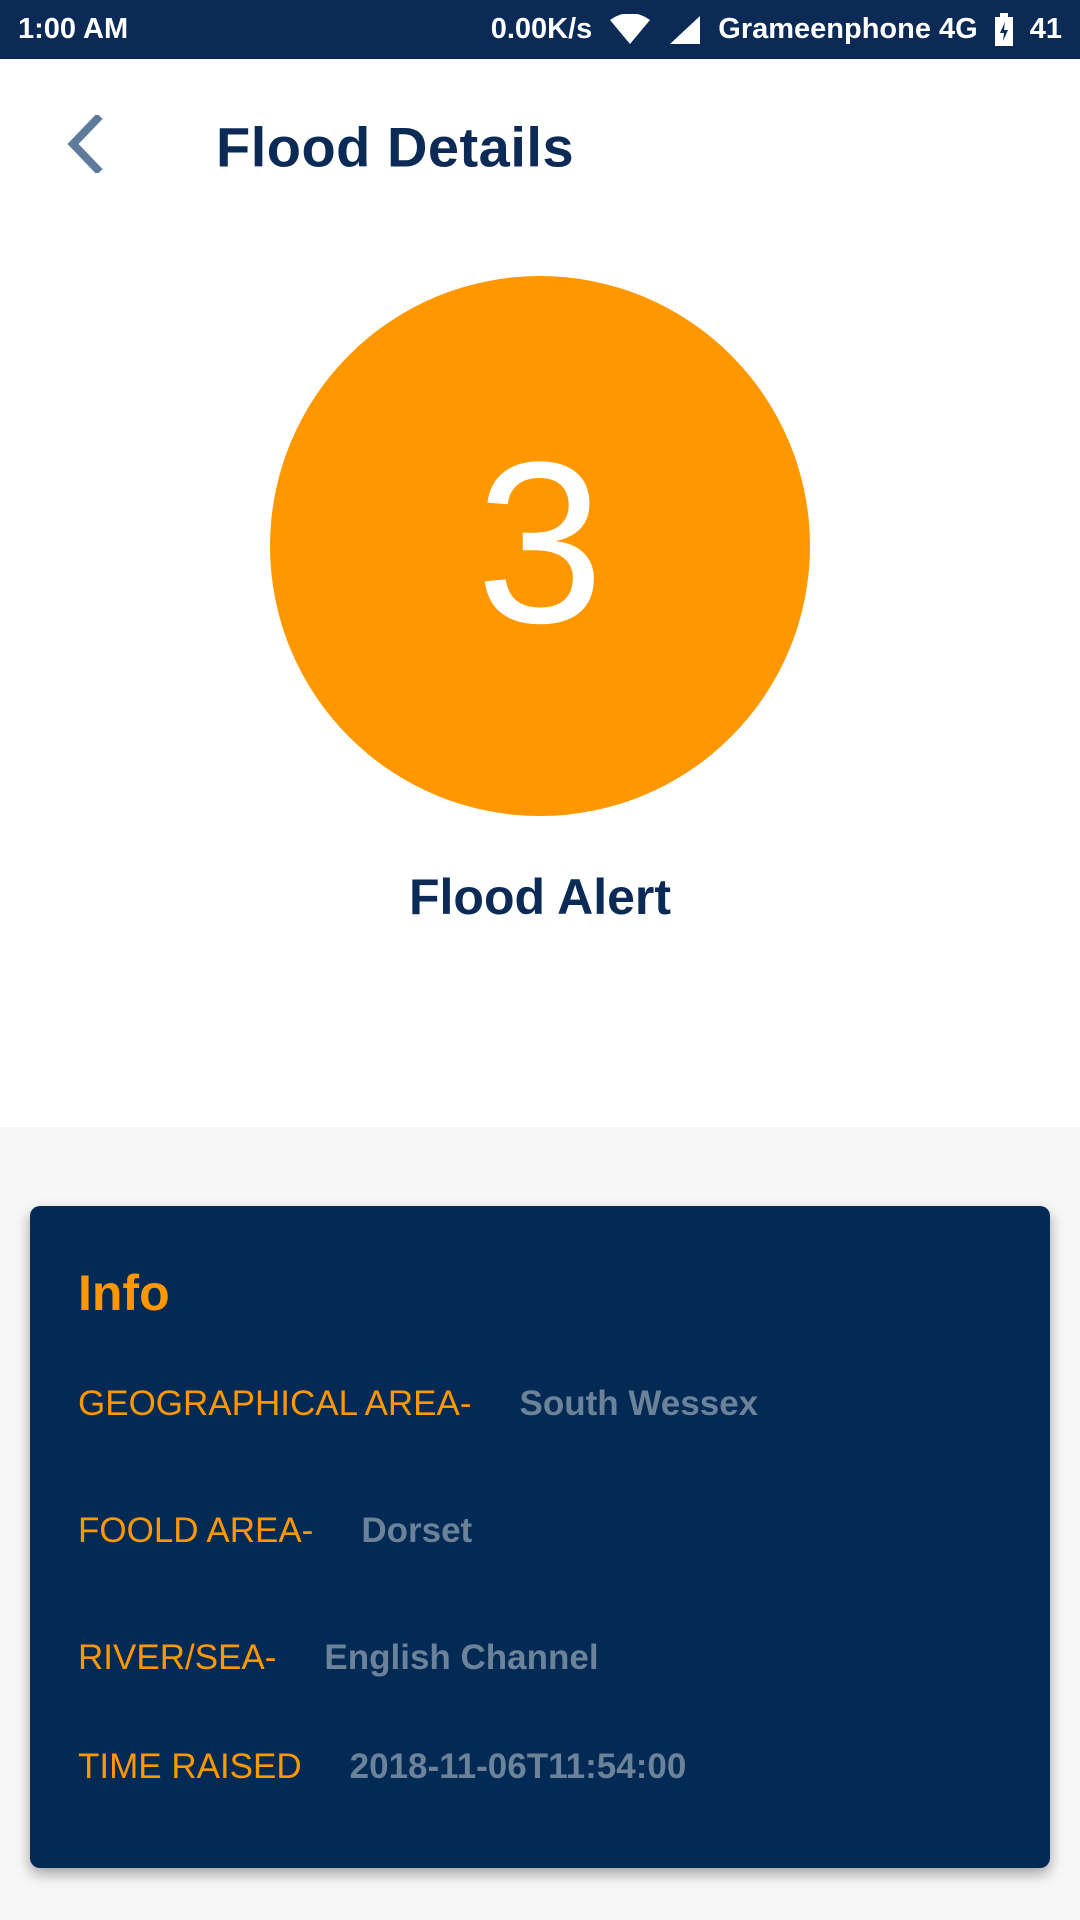 The image size is (1080, 1920). What do you see at coordinates (124, 1293) in the screenshot?
I see `info-title: Info` at bounding box center [124, 1293].